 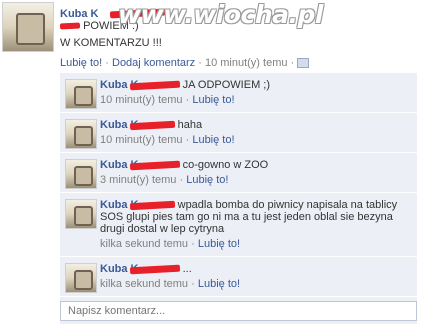 What do you see at coordinates (138, 180) in the screenshot?
I see `comment-timestamp: 3 minut(y) temu` at bounding box center [138, 180].